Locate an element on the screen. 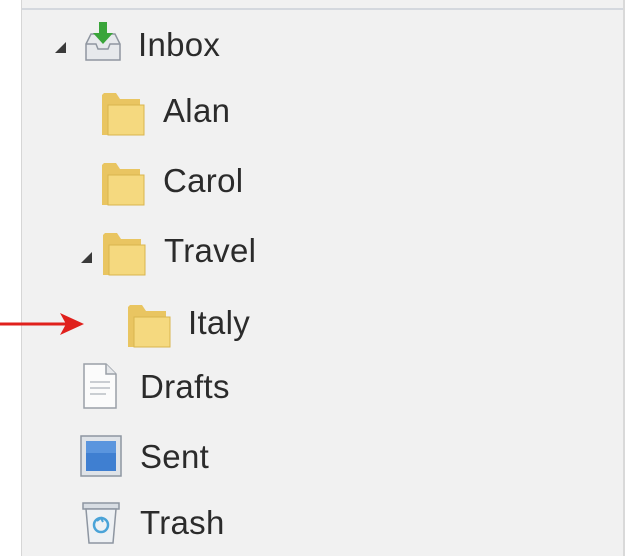 This screenshot has height=556, width=629. folder-item-trash: Trash is located at coordinates (312, 522).